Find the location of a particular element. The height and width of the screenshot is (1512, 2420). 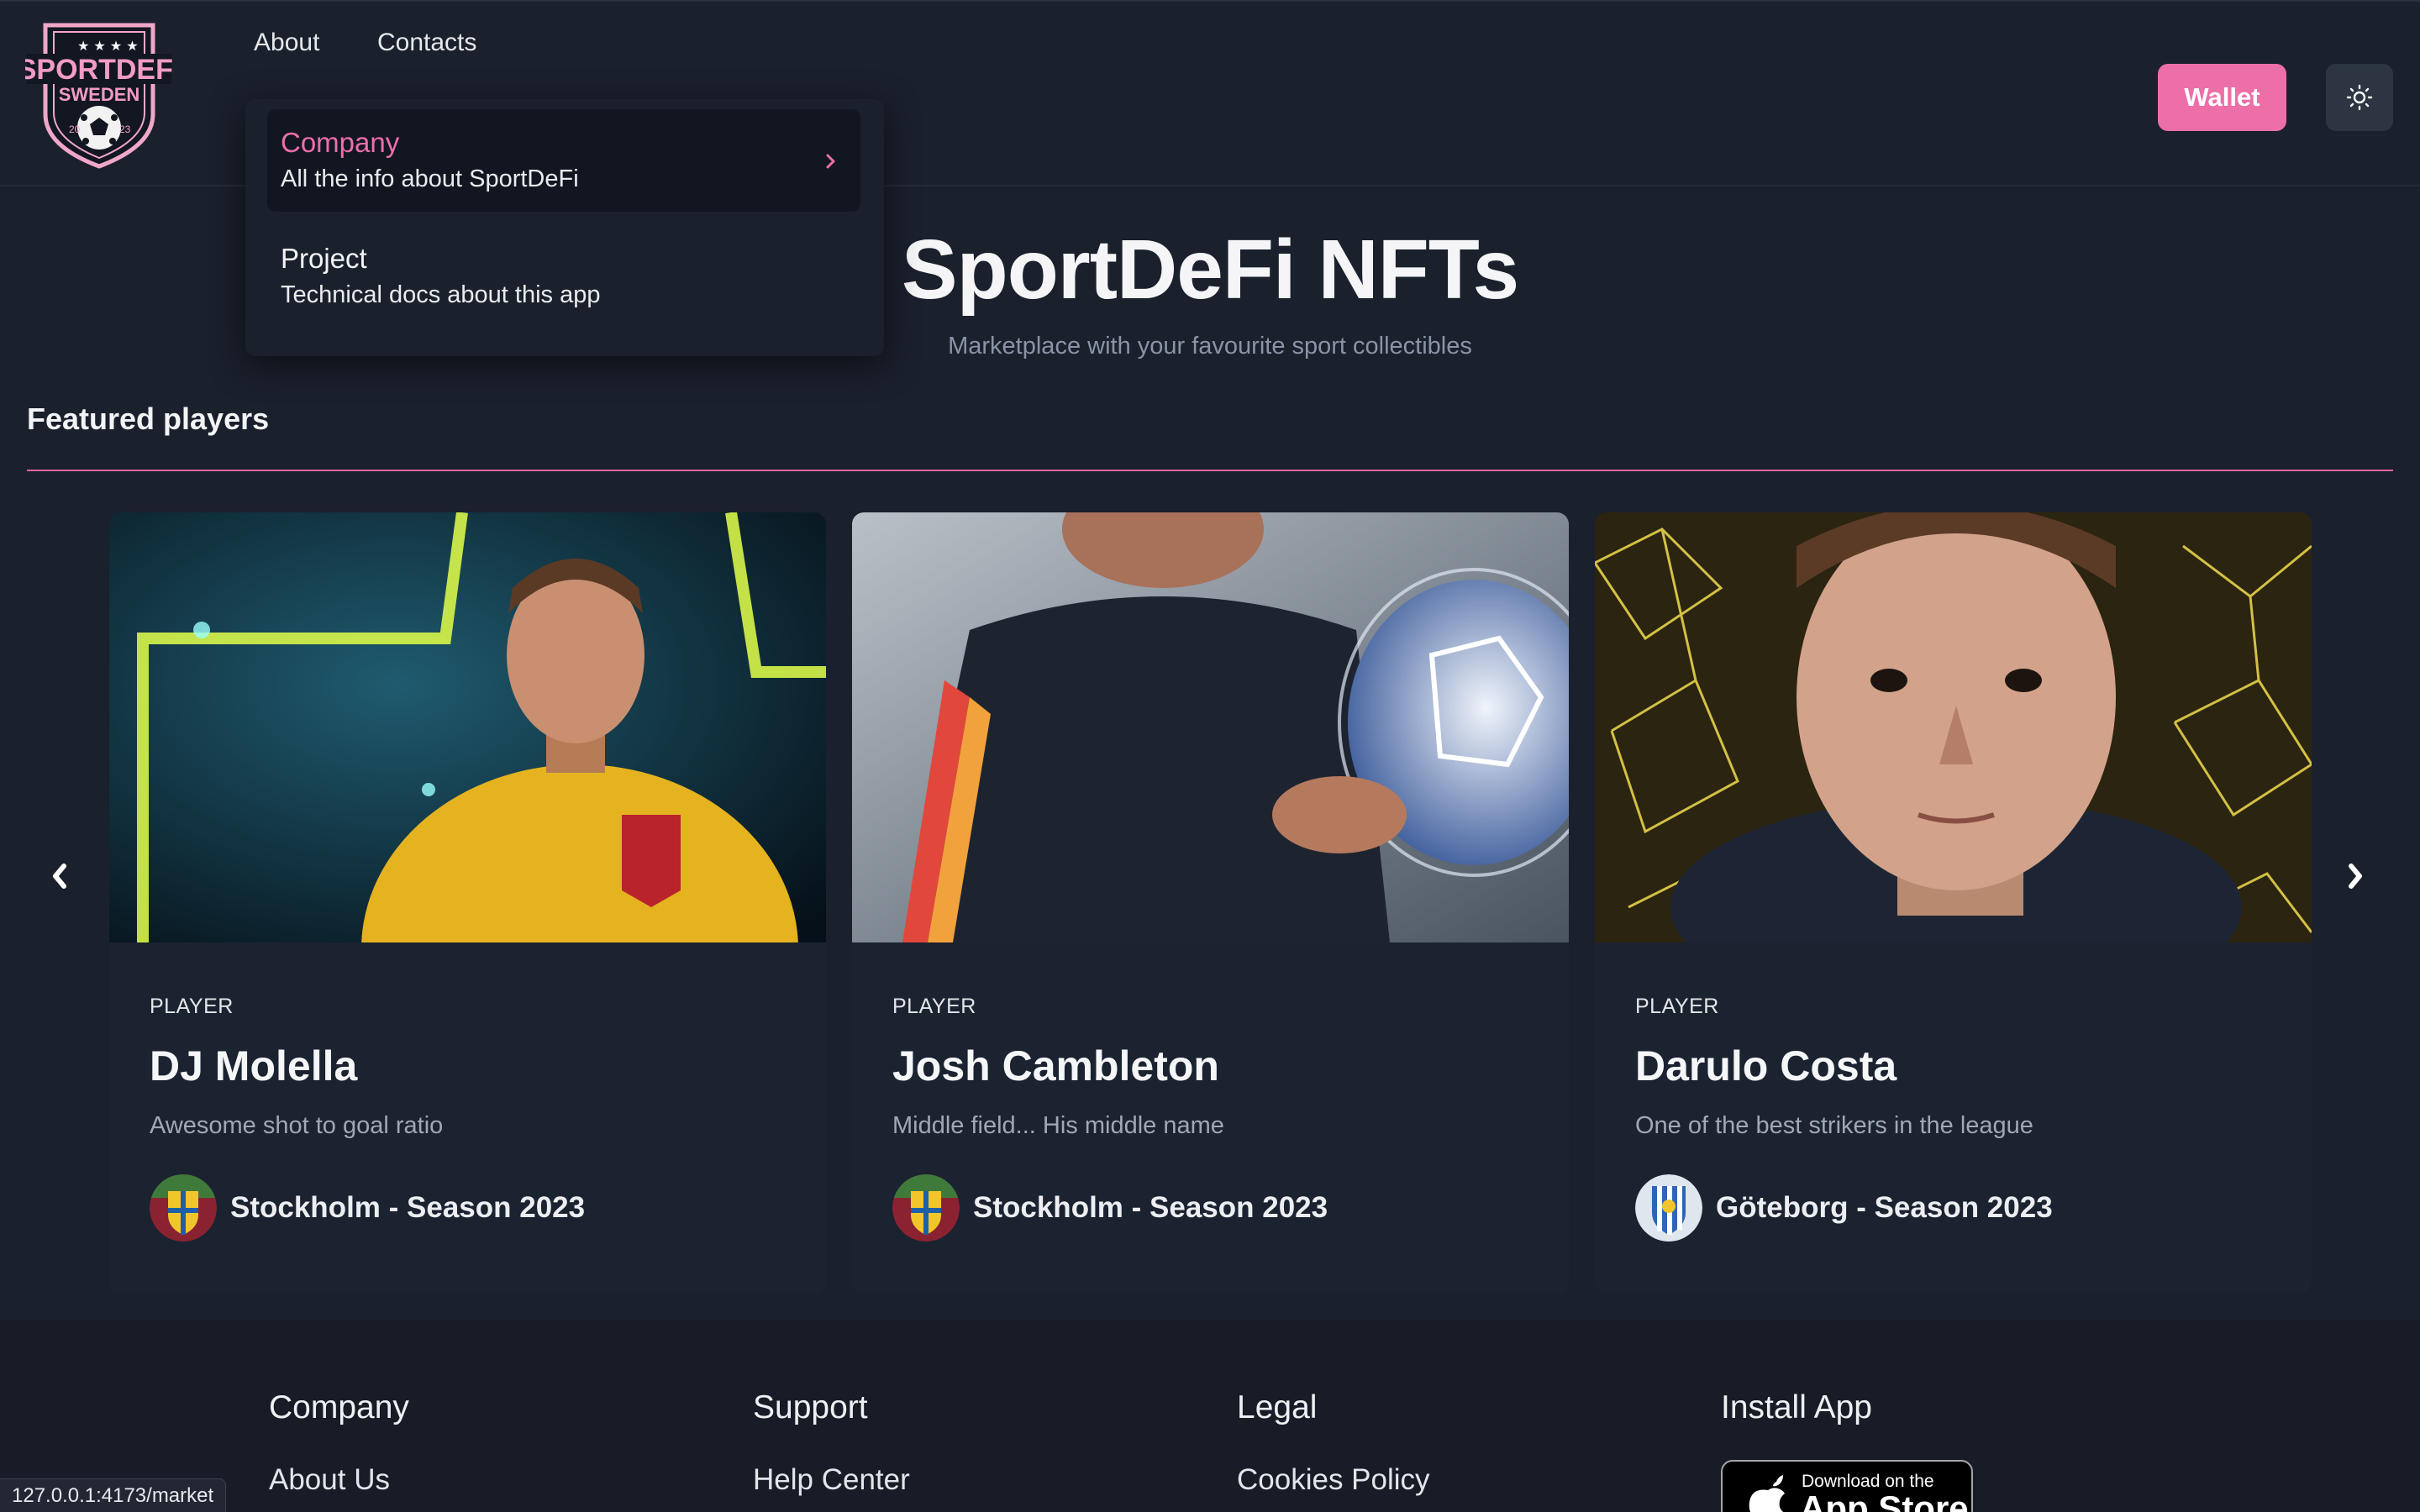

chevron-left-icon is located at coordinates (60, 876).